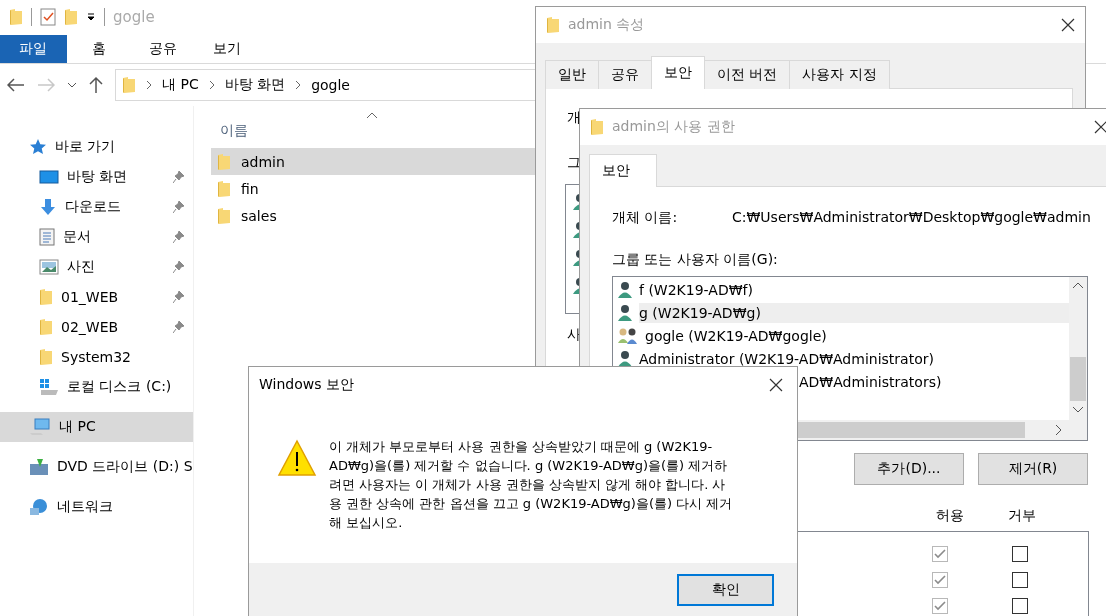 The width and height of the screenshot is (1106, 616). Describe the element at coordinates (934, 381) in the screenshot. I see `user-entry: AD₩Administrators)` at that location.